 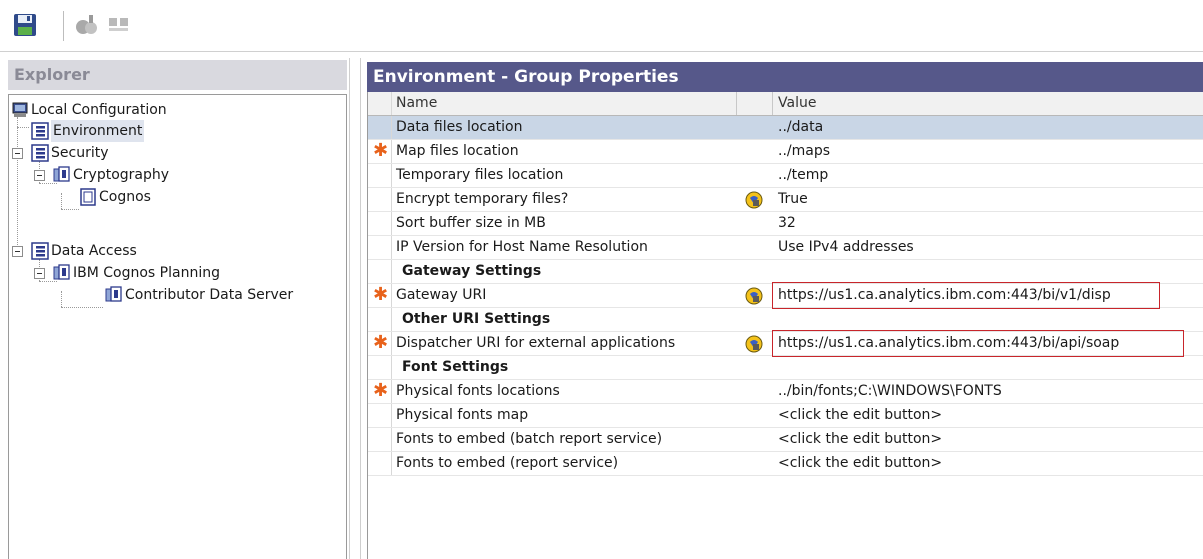 What do you see at coordinates (800, 127) in the screenshot?
I see `property-value: ../data` at bounding box center [800, 127].